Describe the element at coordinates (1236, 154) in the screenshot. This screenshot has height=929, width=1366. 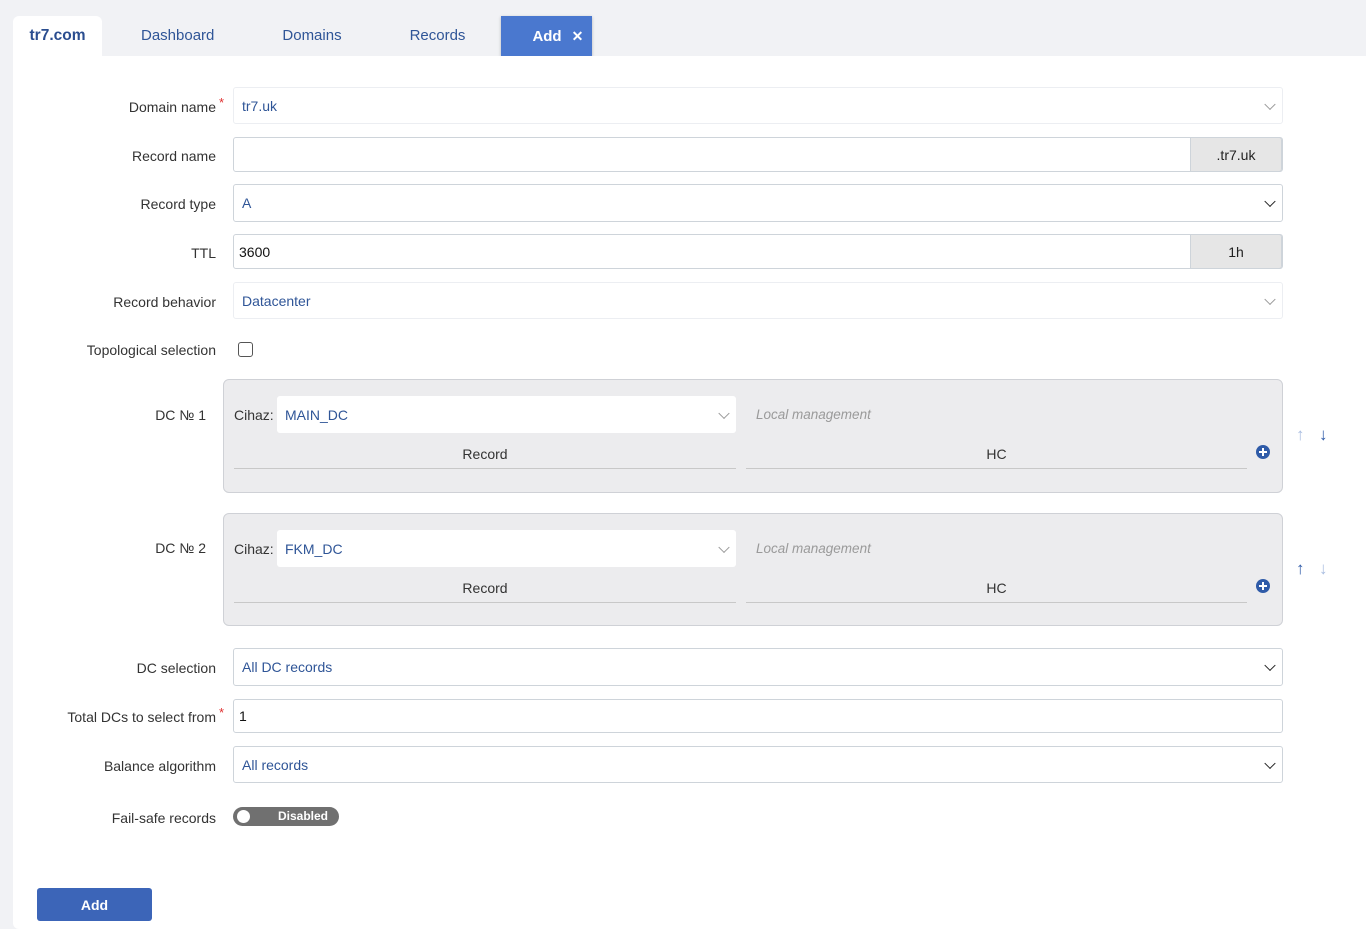
I see `record-name-suffix: .tr7.uk` at that location.